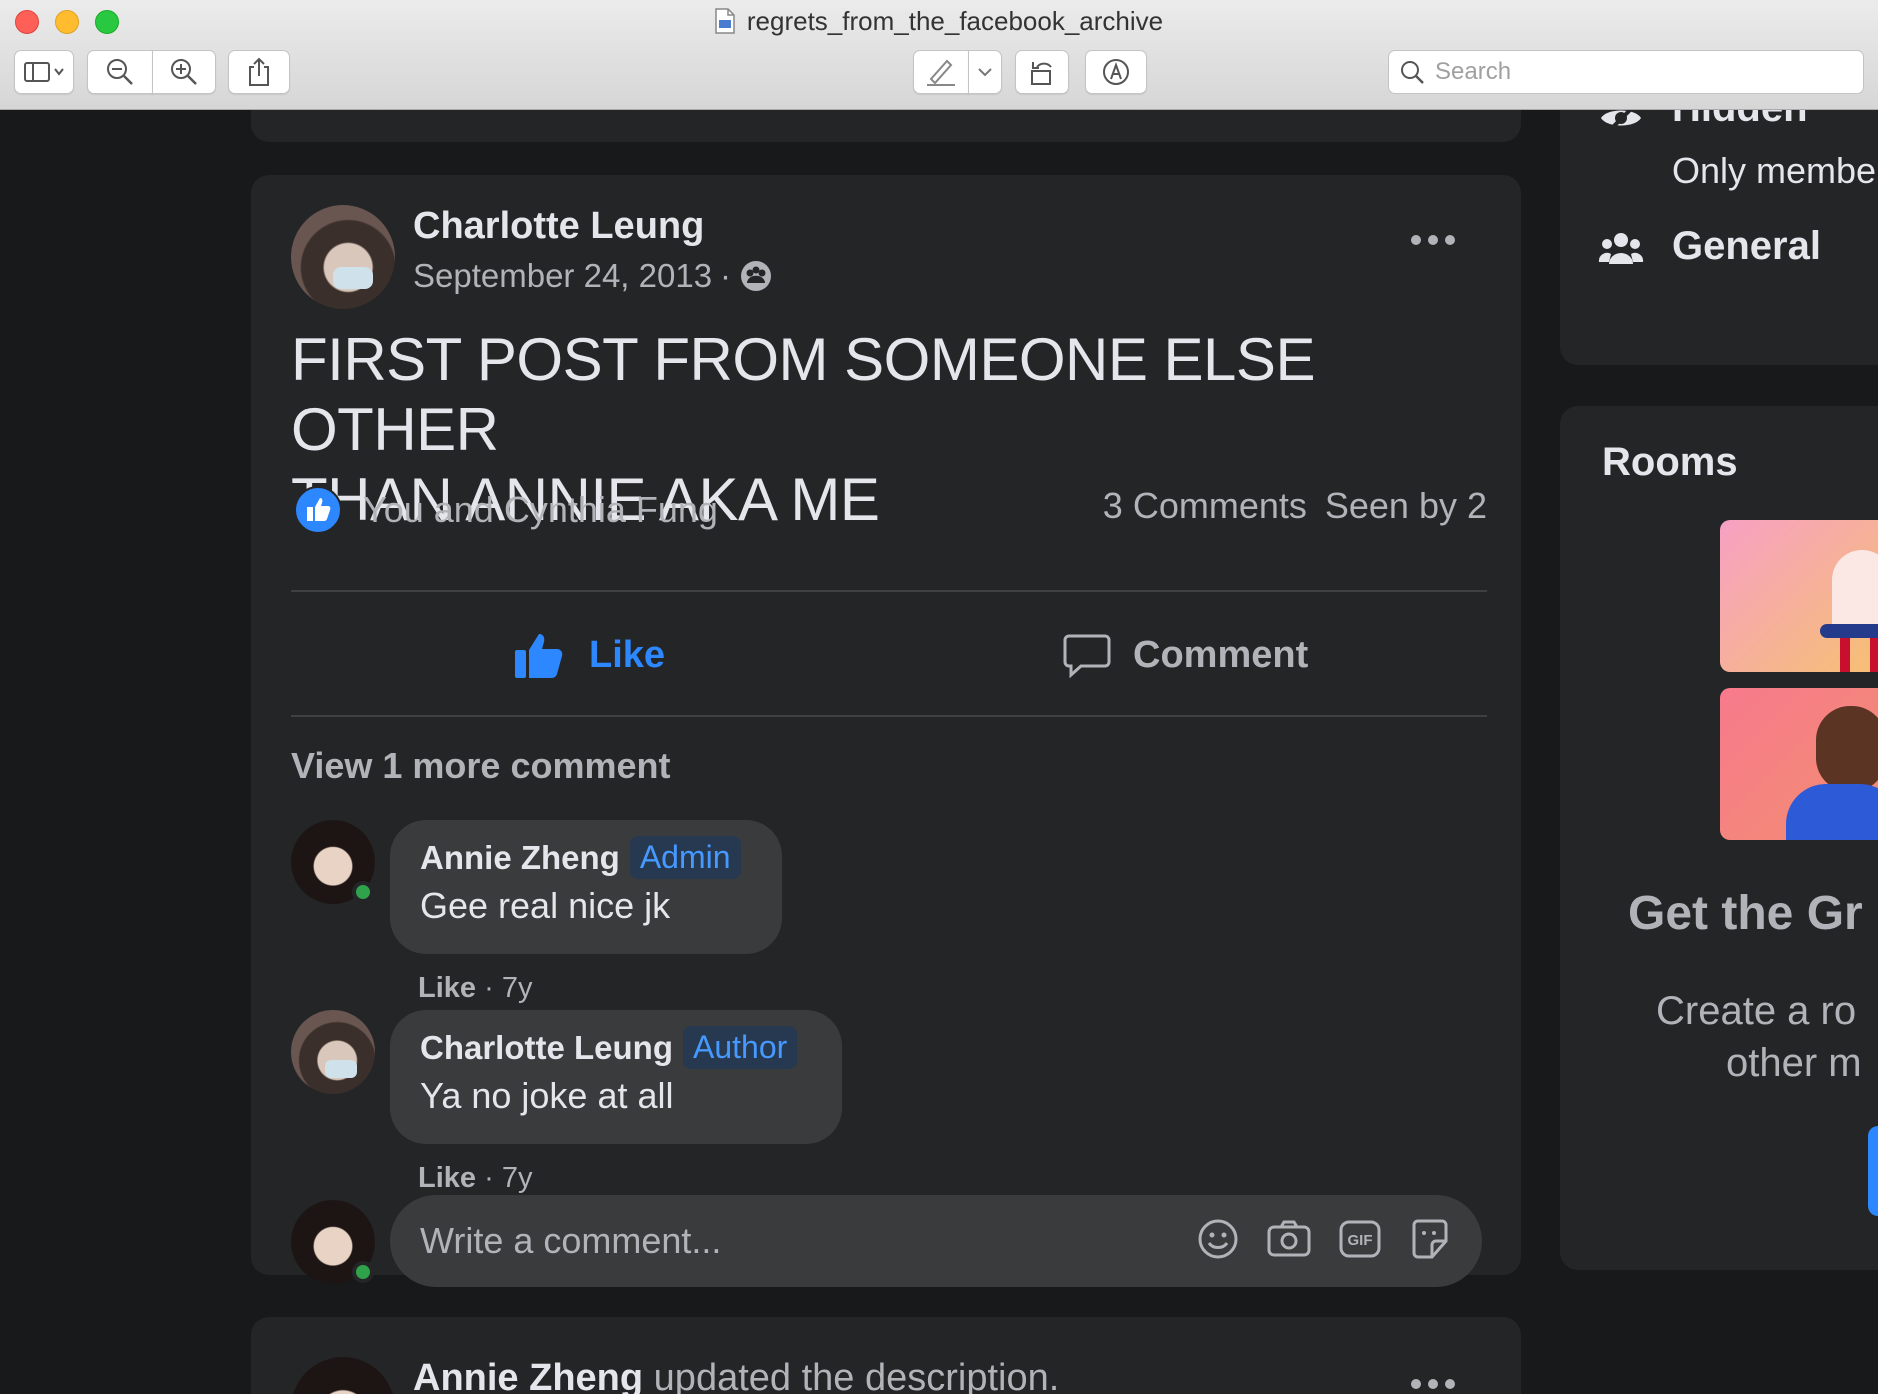 The height and width of the screenshot is (1394, 1878). I want to click on person-head-shape, so click(1847, 749).